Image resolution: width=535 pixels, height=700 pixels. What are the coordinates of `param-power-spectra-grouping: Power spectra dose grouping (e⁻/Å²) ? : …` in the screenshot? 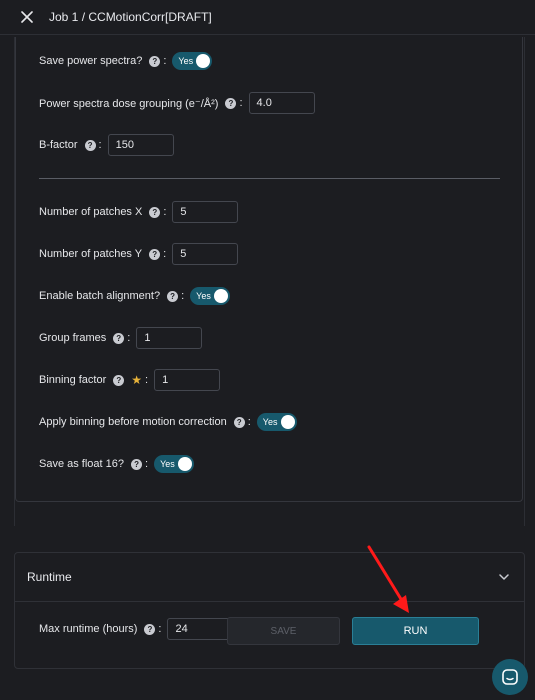 It's located at (177, 103).